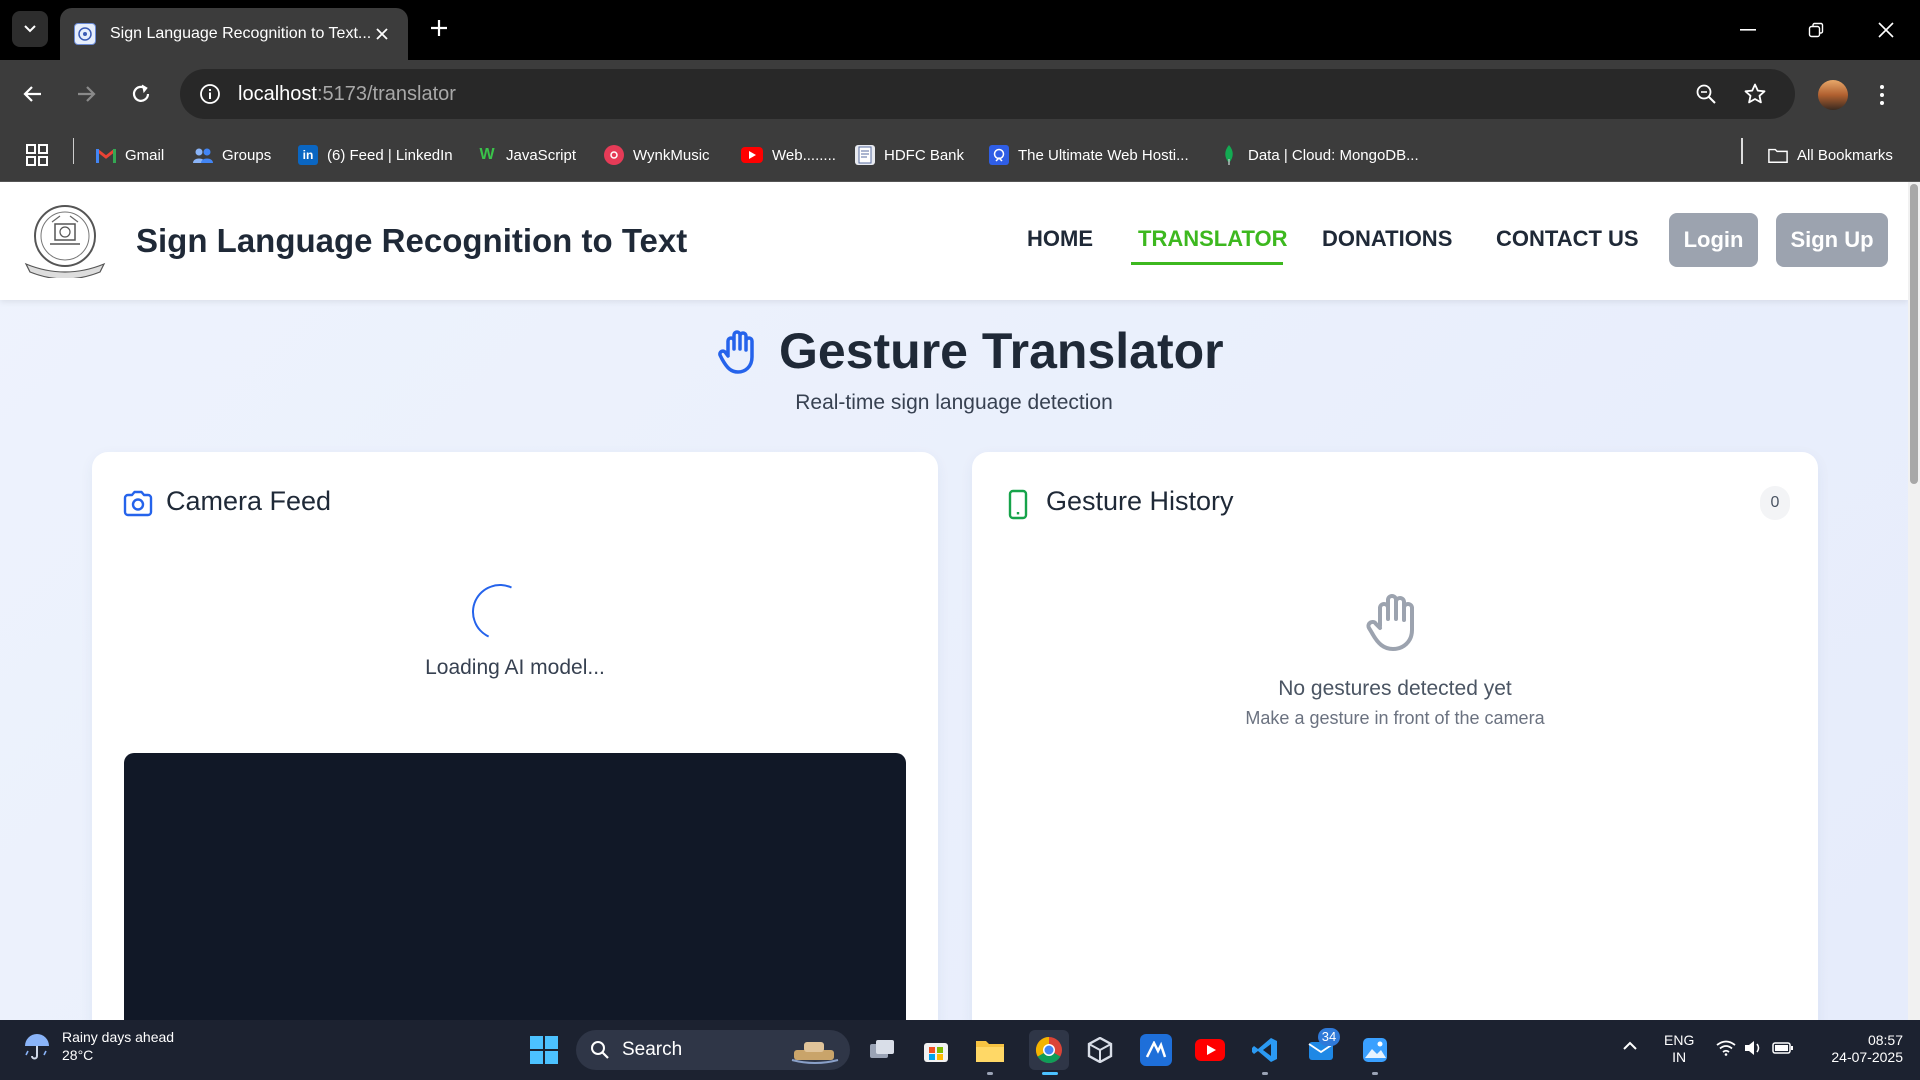 This screenshot has width=1920, height=1080. I want to click on back-button, so click(33, 94).